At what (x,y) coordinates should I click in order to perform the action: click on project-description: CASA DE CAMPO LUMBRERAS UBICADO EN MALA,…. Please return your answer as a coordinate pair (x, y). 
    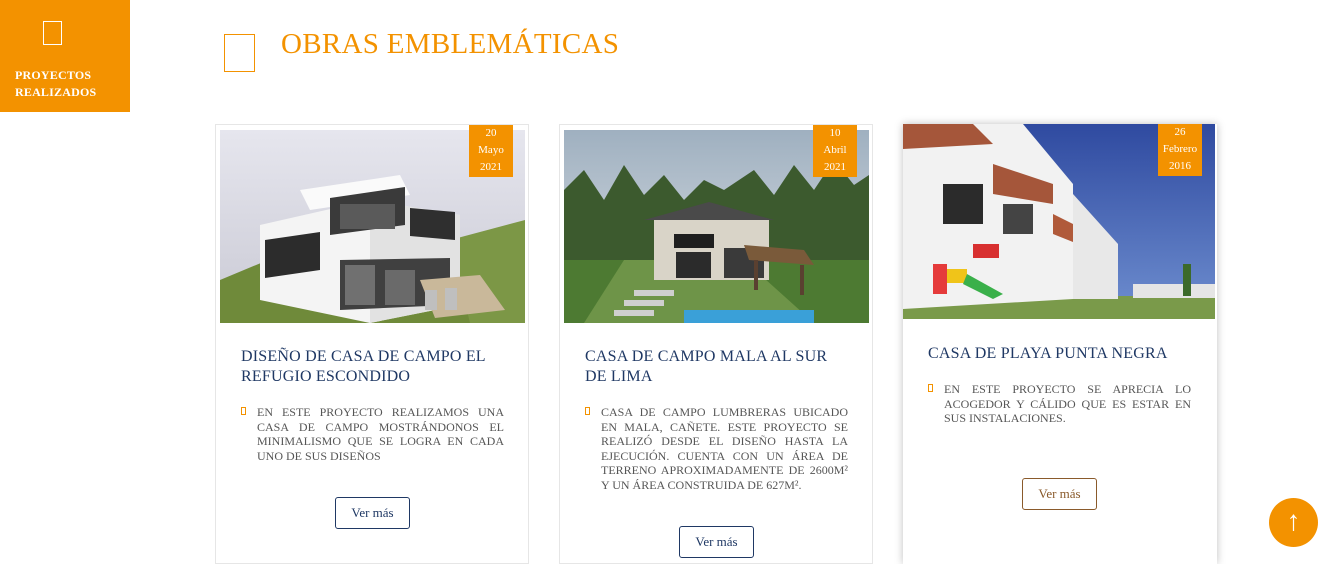
    Looking at the image, I should click on (716, 448).